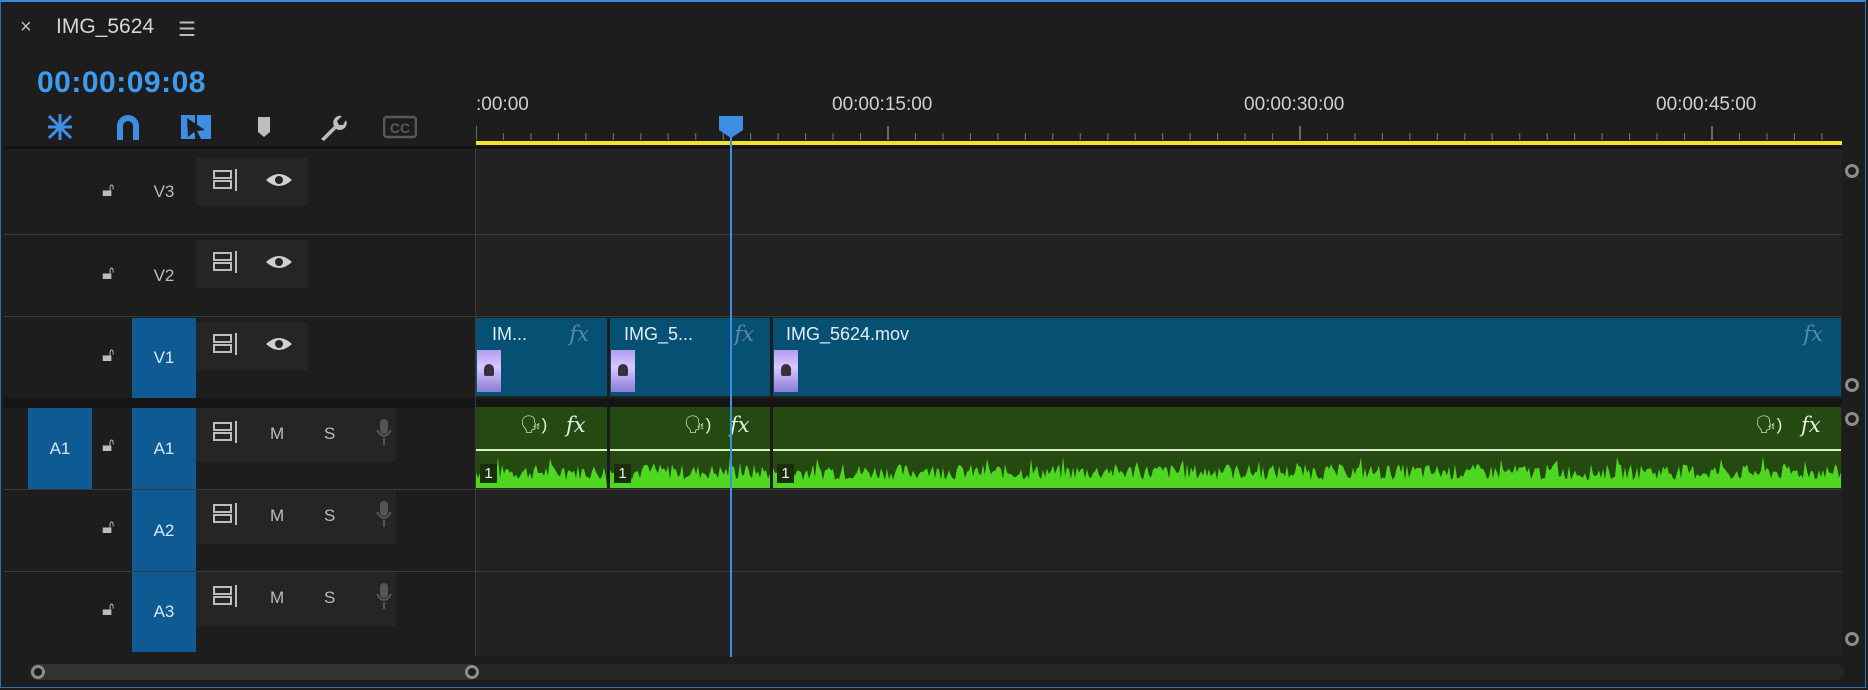  What do you see at coordinates (502, 104) in the screenshot?
I see `ruler-label: :00:00` at bounding box center [502, 104].